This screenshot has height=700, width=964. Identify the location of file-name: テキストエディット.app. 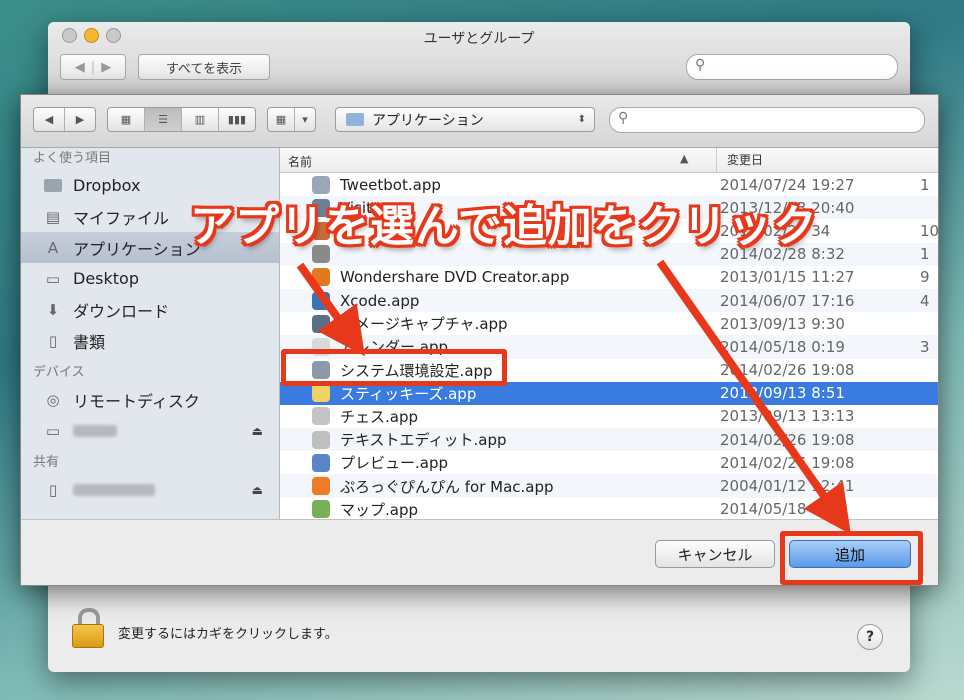
(423, 440).